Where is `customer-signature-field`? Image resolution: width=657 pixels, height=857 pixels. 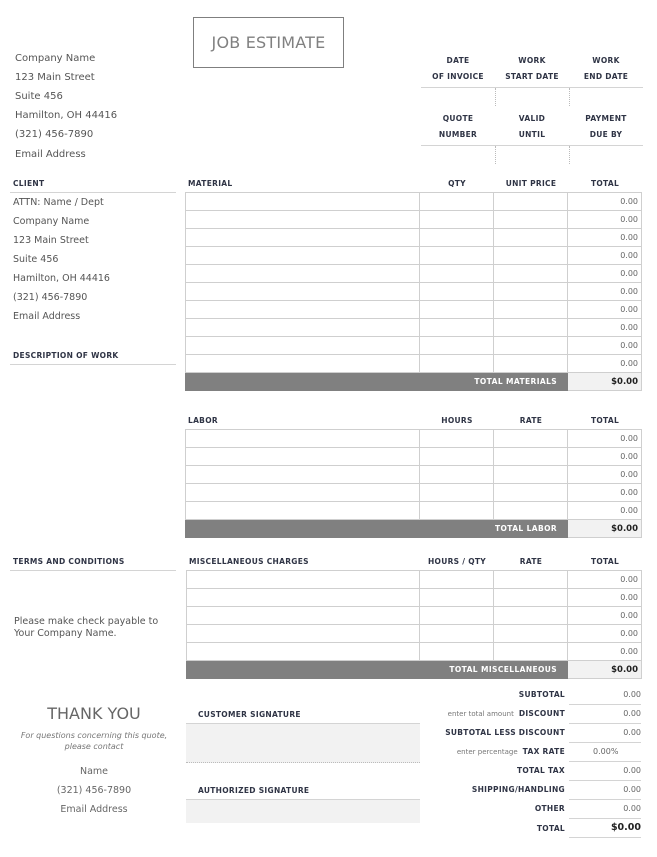 customer-signature-field is located at coordinates (303, 743).